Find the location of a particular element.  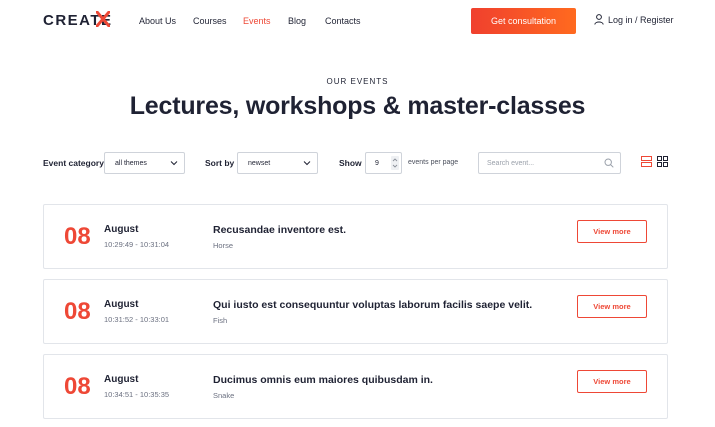

event-time: 10:34:51 - 10:35:35 is located at coordinates (137, 394).